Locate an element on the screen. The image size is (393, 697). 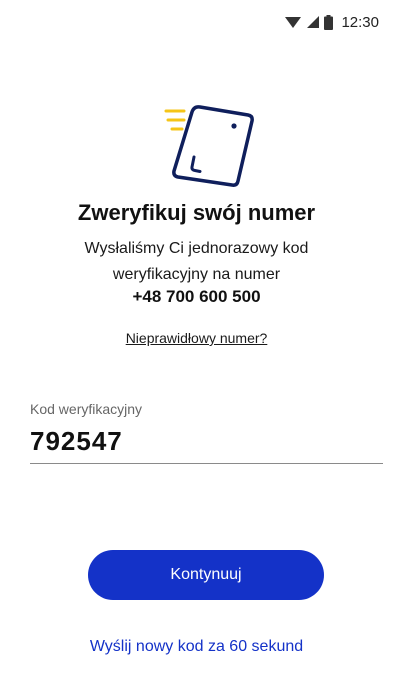
verification-code-input is located at coordinates (206, 442).